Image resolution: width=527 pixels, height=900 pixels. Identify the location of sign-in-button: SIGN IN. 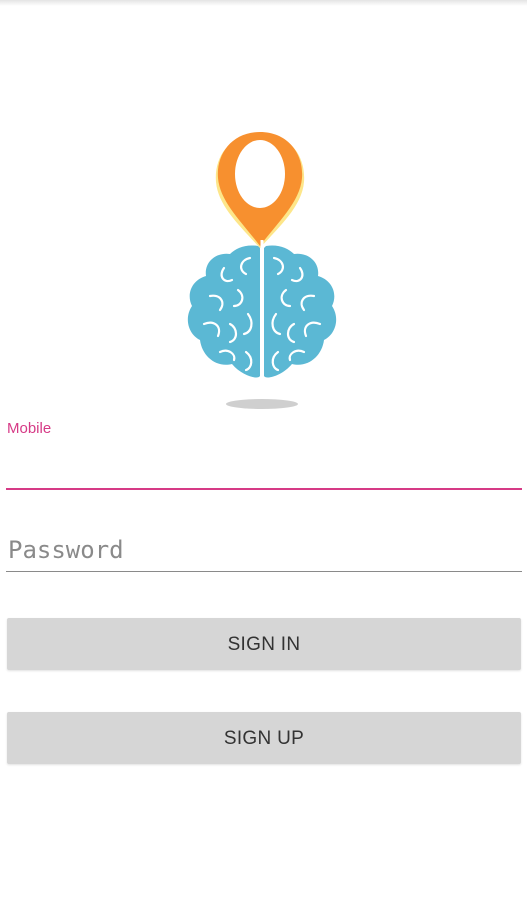
(264, 644).